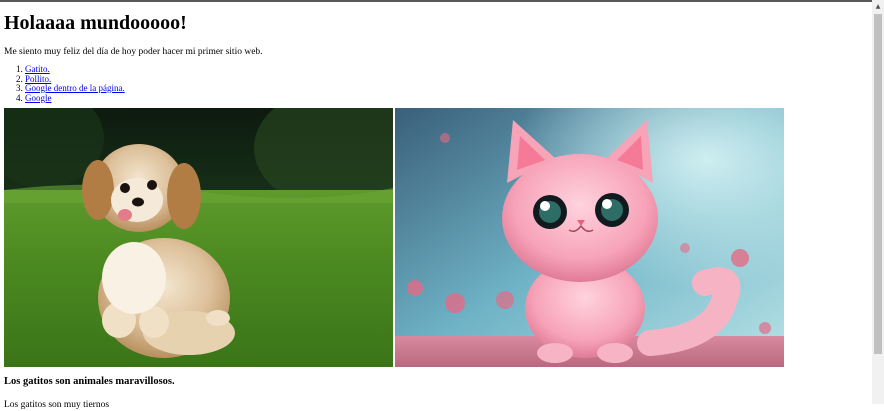 The image size is (884, 411). Describe the element at coordinates (89, 381) in the screenshot. I see `caption-heading: Los gatitos son animales maravillosos.` at that location.